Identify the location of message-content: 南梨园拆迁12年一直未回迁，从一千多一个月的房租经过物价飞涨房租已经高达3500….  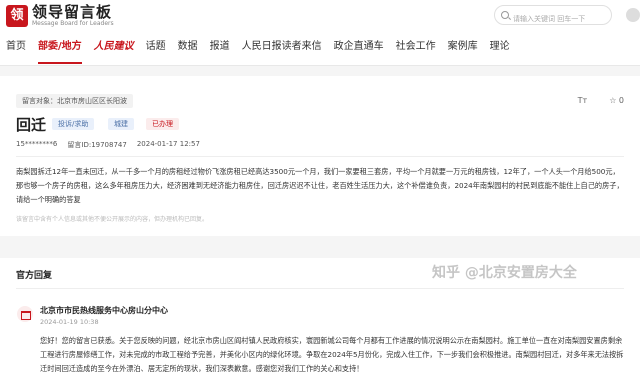
(320, 185).